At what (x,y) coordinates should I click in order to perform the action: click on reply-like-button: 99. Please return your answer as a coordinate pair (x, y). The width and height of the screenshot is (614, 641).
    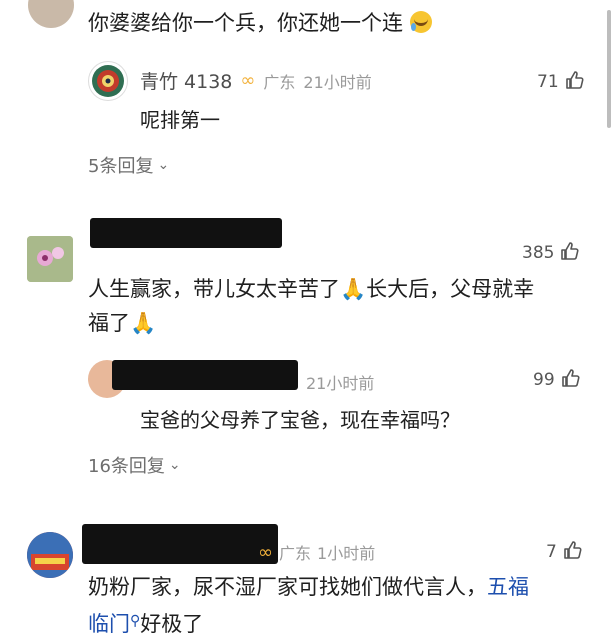
    Looking at the image, I should click on (557, 380).